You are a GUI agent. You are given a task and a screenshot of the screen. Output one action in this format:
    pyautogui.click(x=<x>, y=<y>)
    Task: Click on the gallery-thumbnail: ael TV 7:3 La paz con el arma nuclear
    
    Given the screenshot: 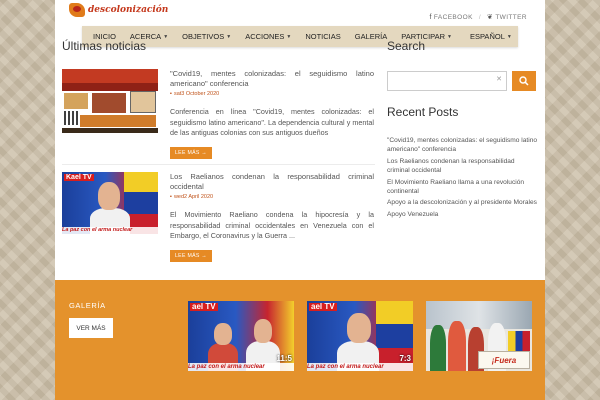 What is the action you would take?
    pyautogui.click(x=360, y=336)
    